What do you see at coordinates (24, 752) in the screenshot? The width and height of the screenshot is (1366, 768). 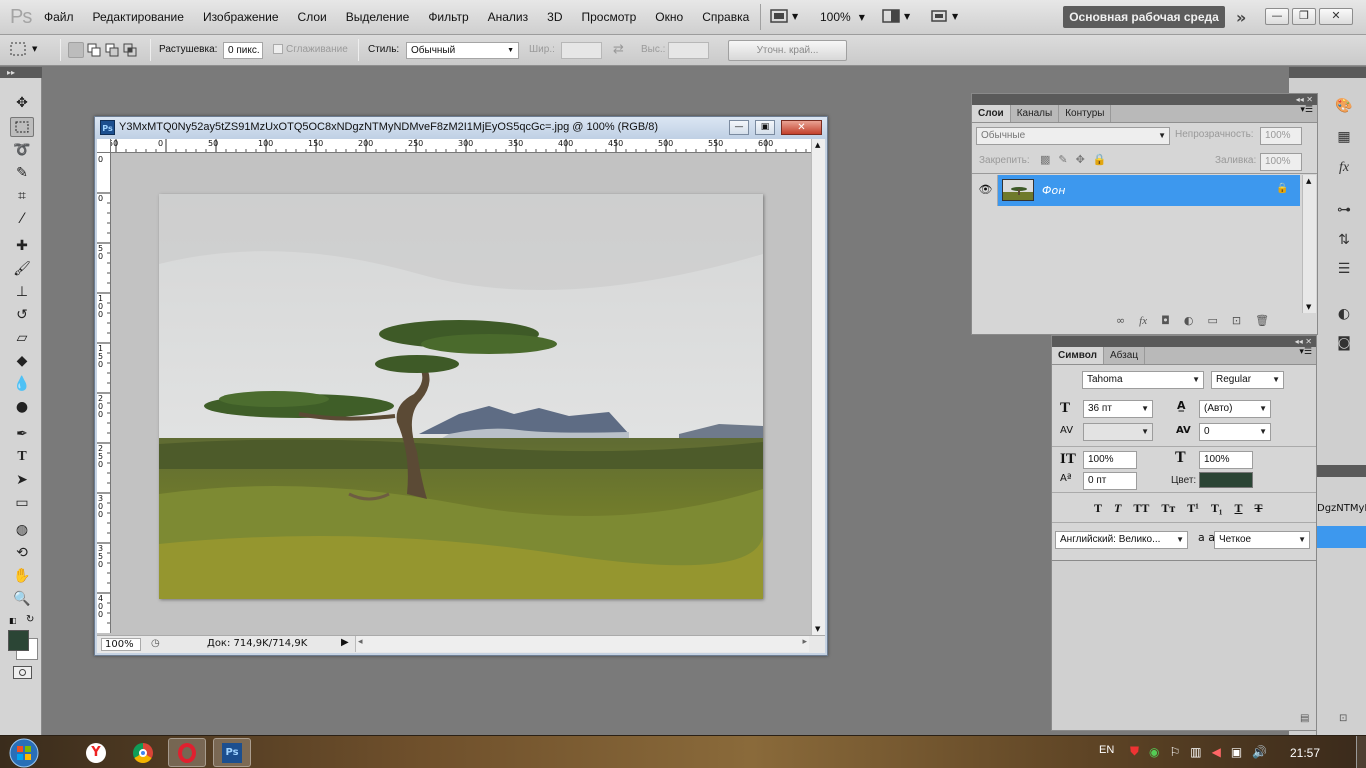 I see `start-button` at bounding box center [24, 752].